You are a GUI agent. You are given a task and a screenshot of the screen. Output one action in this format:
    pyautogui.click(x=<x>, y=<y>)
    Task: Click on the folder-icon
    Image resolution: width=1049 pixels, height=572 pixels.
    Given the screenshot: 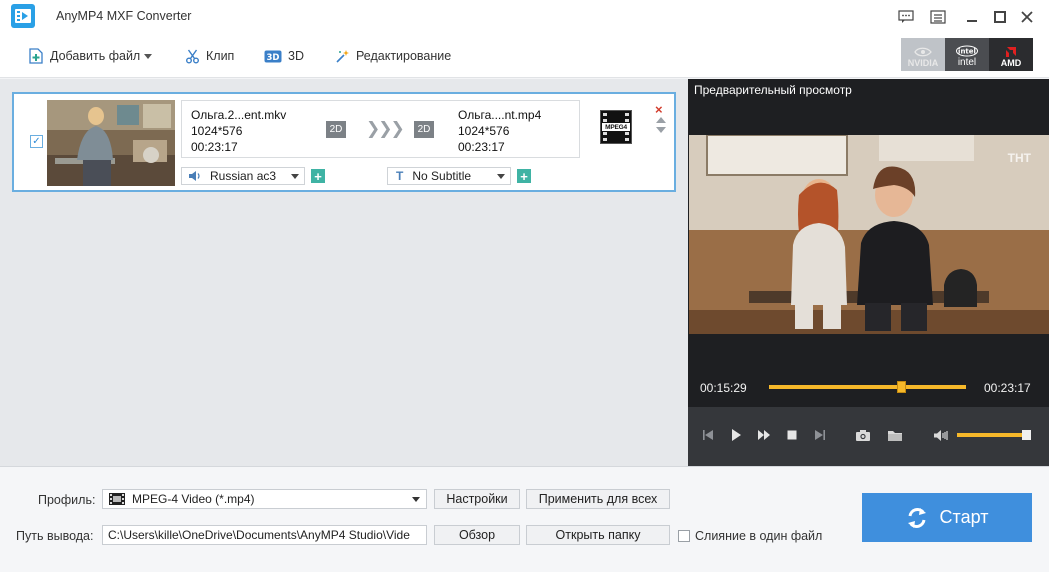 What is the action you would take?
    pyautogui.click(x=895, y=435)
    